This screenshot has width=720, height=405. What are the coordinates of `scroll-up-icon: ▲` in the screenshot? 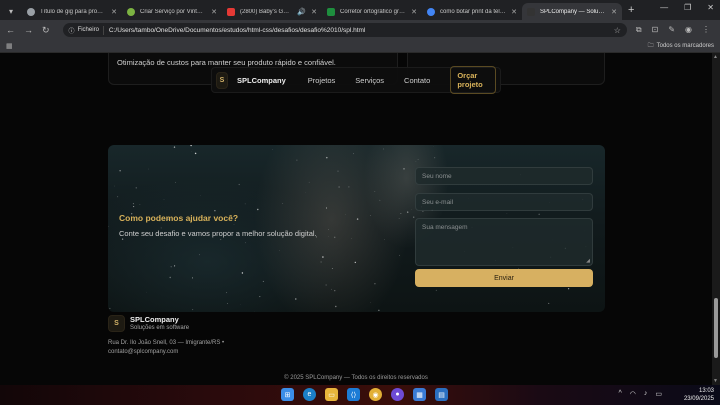 It's located at (715, 57).